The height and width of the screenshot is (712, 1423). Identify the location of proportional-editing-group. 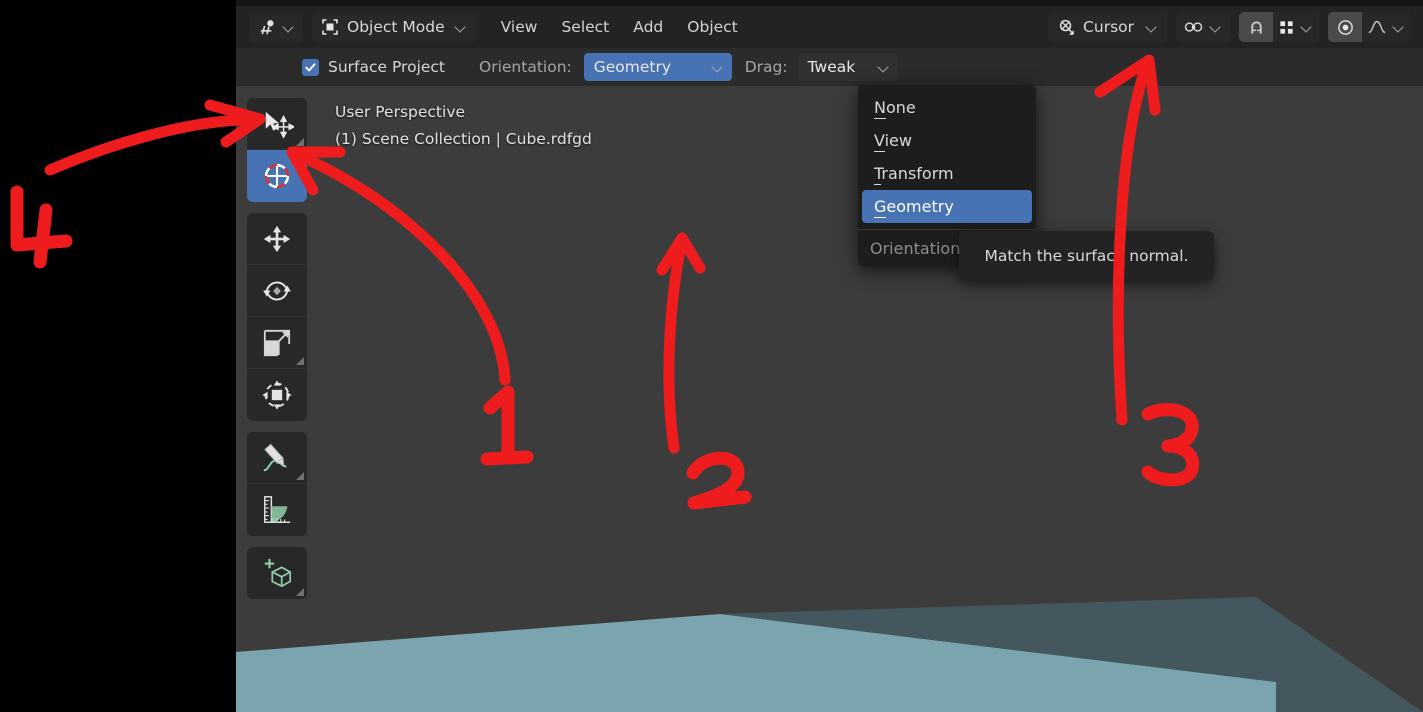
(1369, 27).